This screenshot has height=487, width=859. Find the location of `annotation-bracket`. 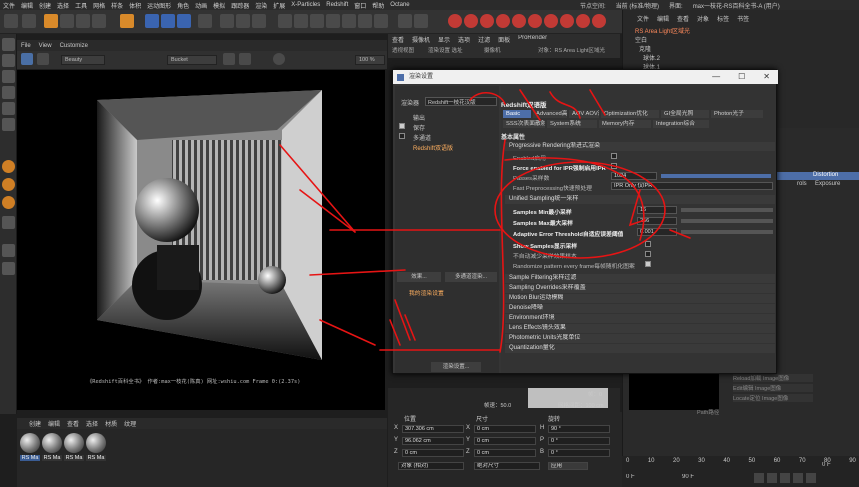

annotation-bracket is located at coordinates (502, 246).